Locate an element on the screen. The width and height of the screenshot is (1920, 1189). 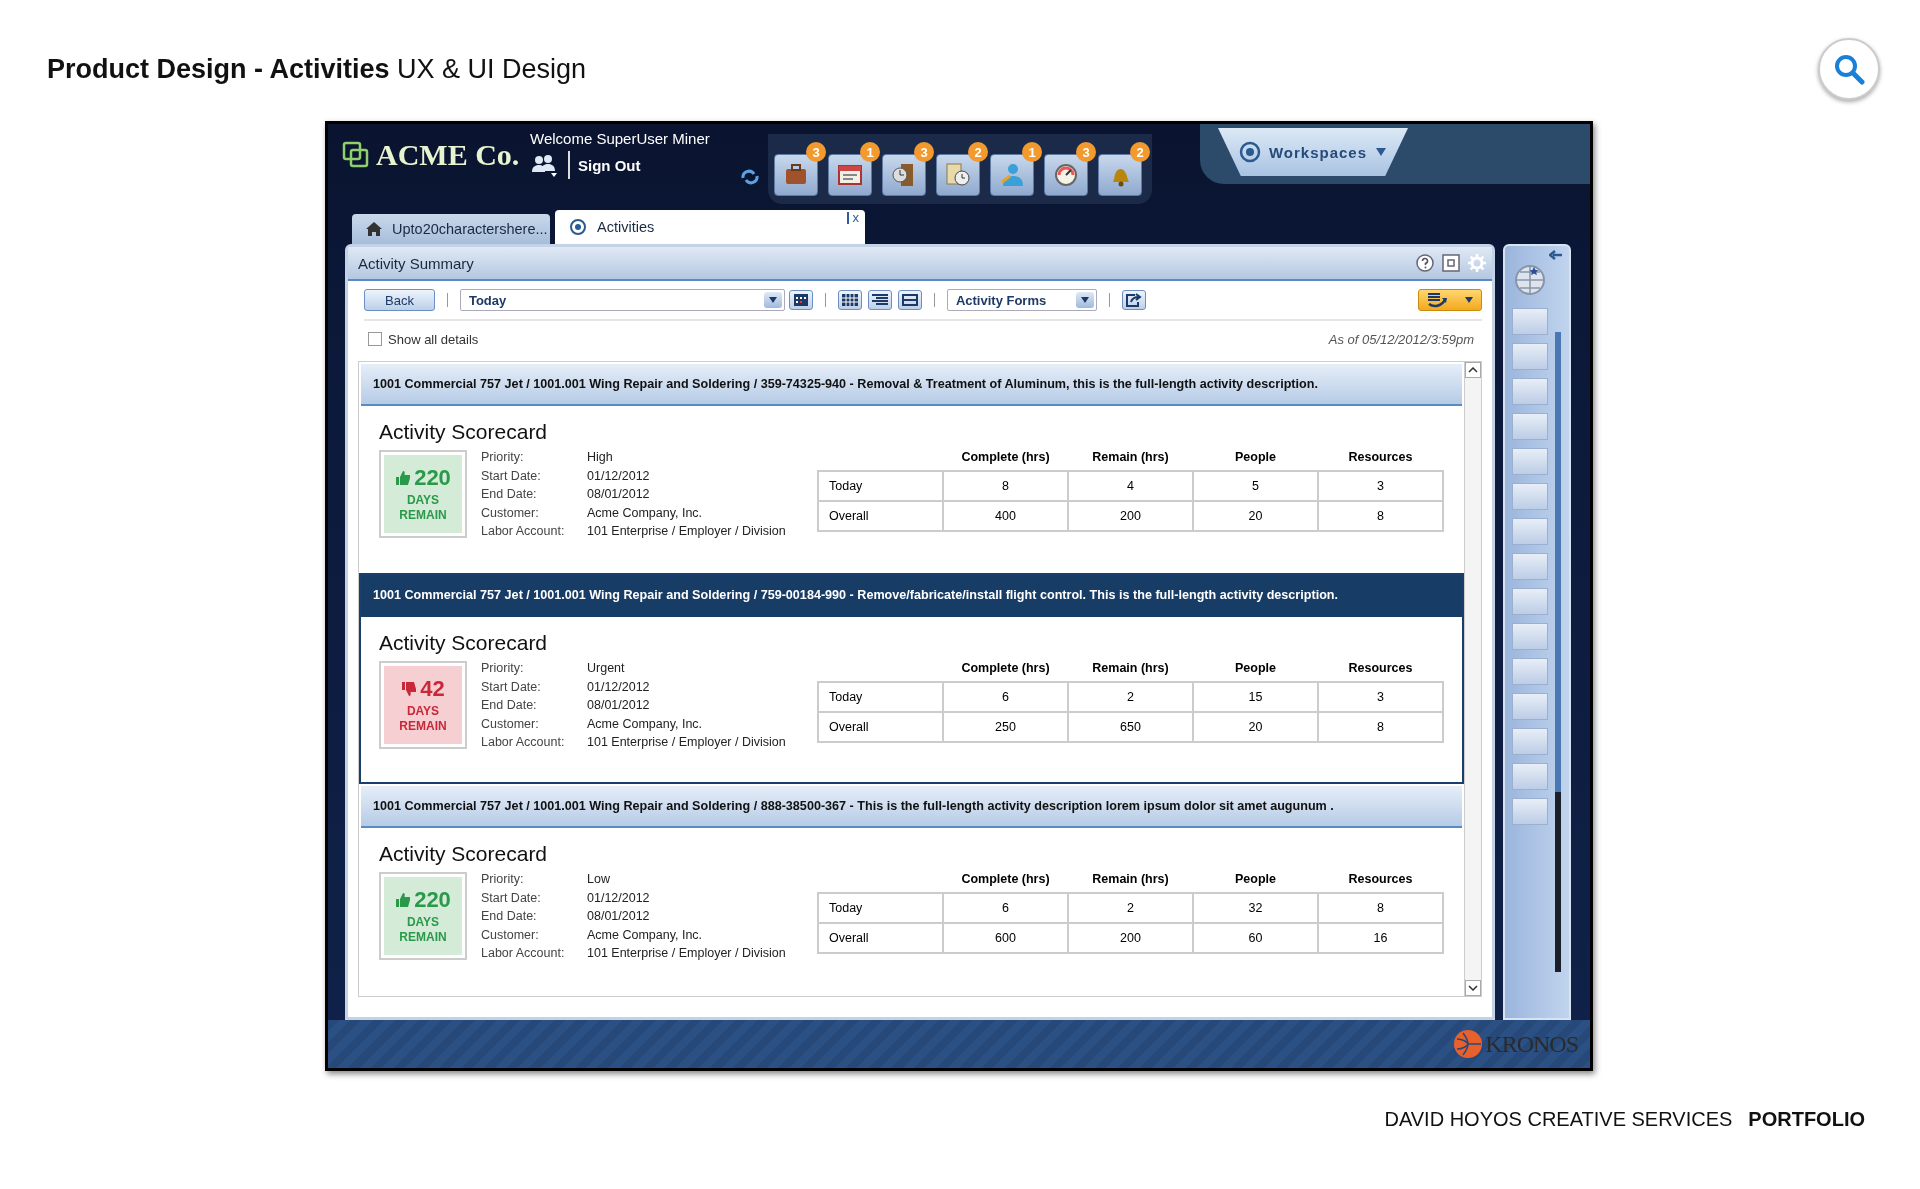
detail-value: Low is located at coordinates (599, 879).